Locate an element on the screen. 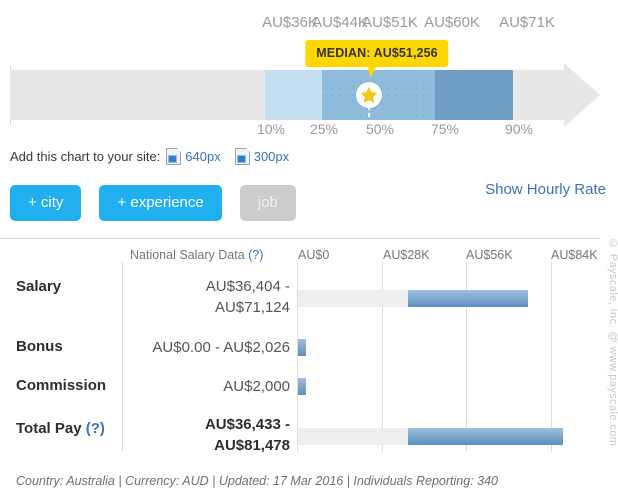 Image resolution: width=618 pixels, height=504 pixels. job-button: job is located at coordinates (267, 203).